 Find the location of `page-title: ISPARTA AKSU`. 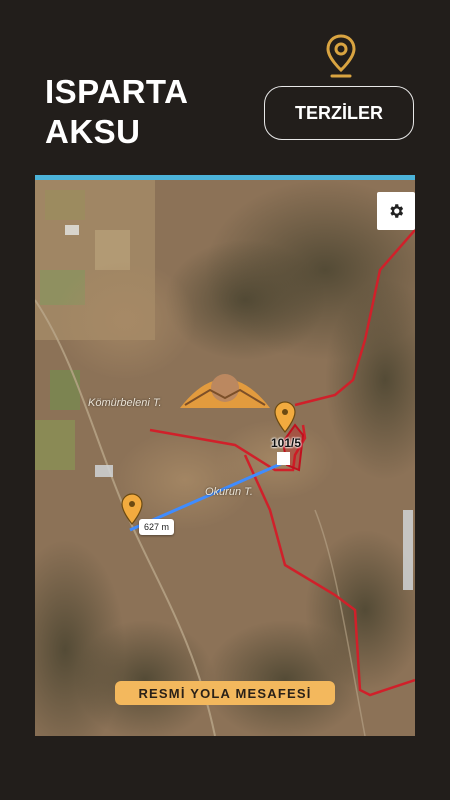

page-title: ISPARTA AKSU is located at coordinates (116, 112).